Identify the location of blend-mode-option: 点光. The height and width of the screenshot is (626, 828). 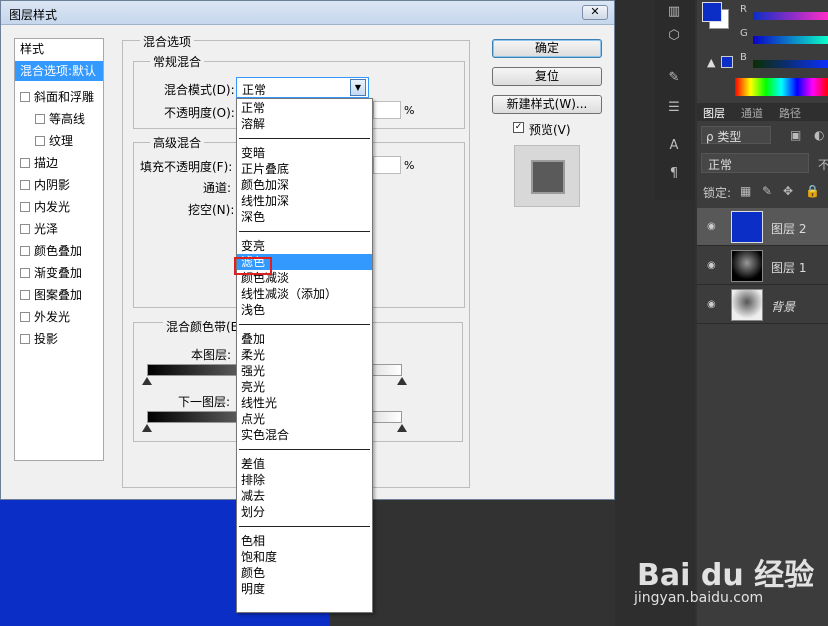
(304, 419).